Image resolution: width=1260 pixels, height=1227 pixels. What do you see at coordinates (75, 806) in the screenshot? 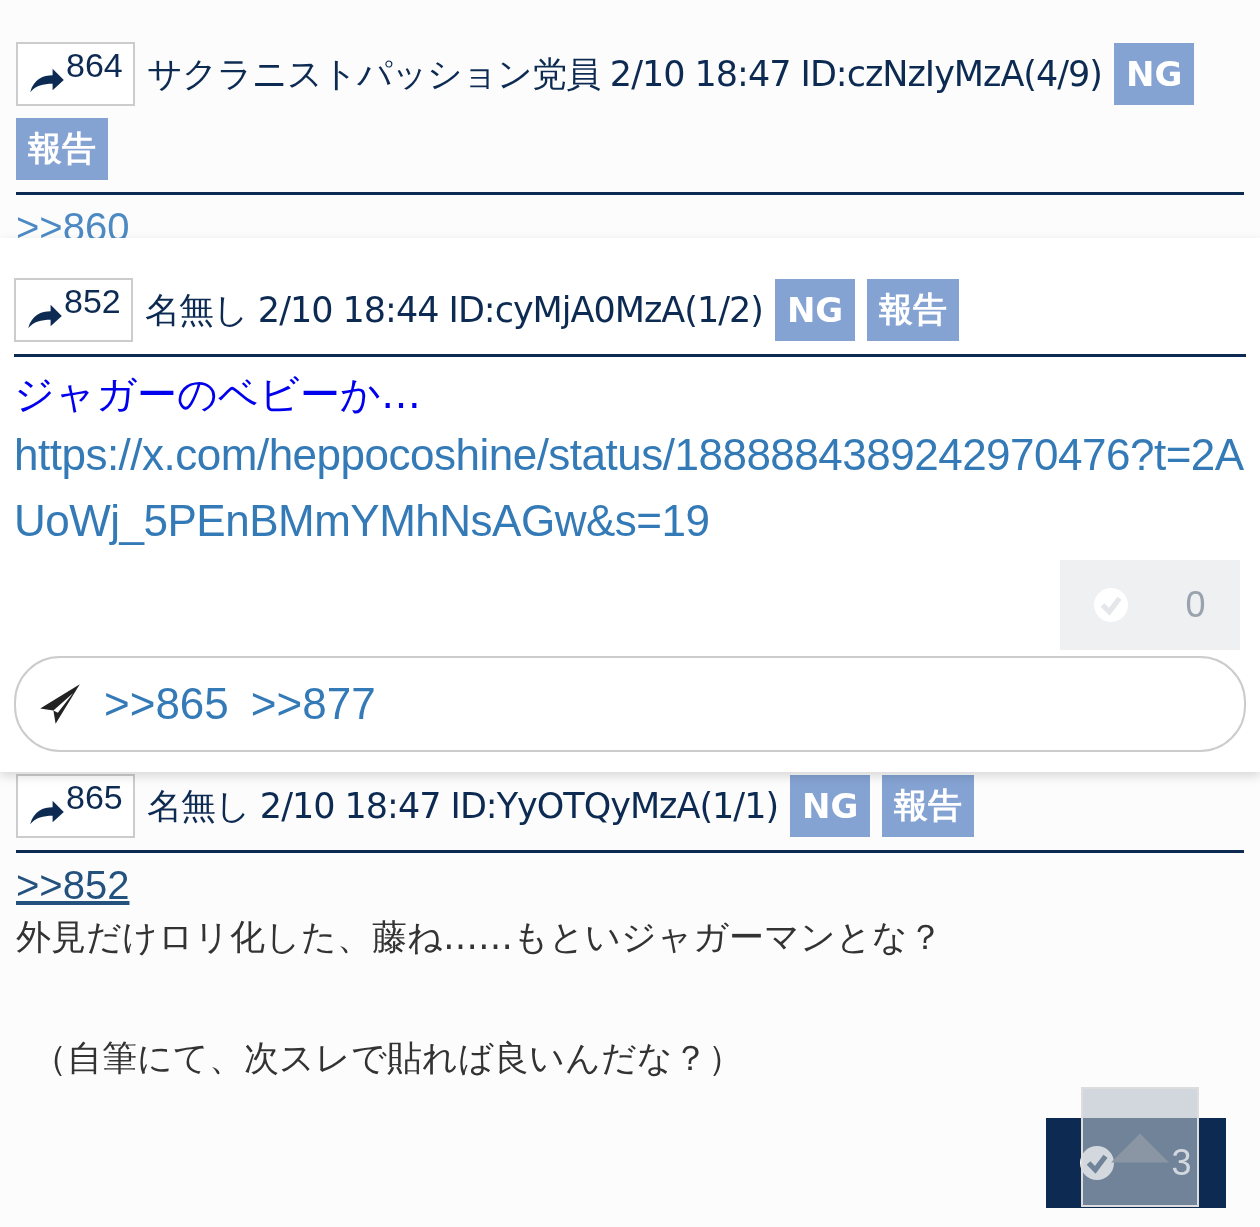
I see `reply-number-button: 865` at bounding box center [75, 806].